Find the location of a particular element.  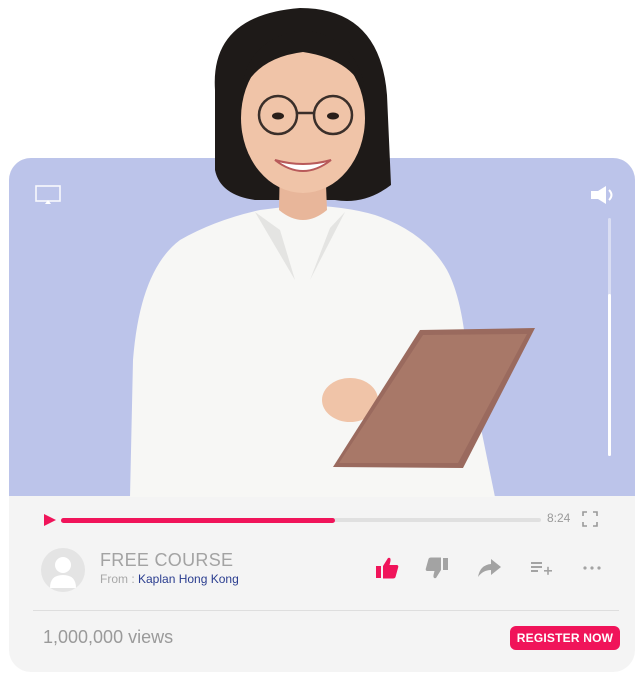

progress-fill is located at coordinates (198, 520).